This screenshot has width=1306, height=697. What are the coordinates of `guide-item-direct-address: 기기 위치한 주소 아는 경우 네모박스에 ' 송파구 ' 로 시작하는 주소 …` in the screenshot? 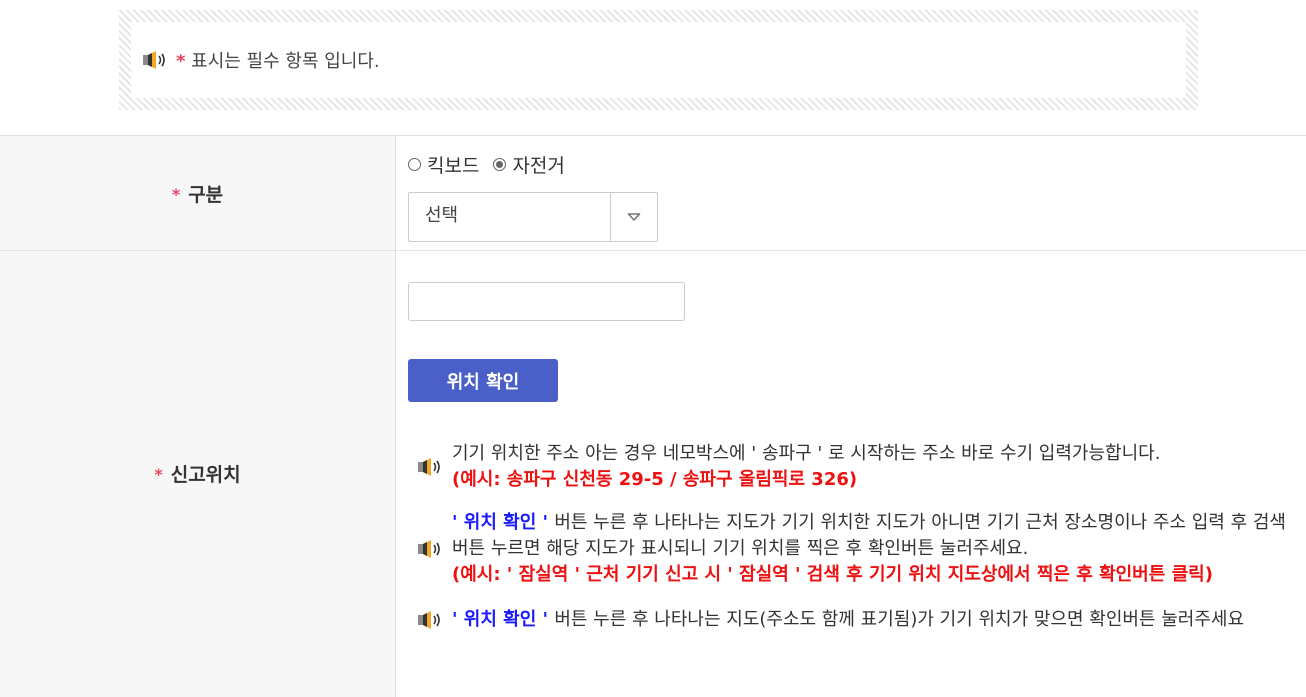 It's located at (861, 467).